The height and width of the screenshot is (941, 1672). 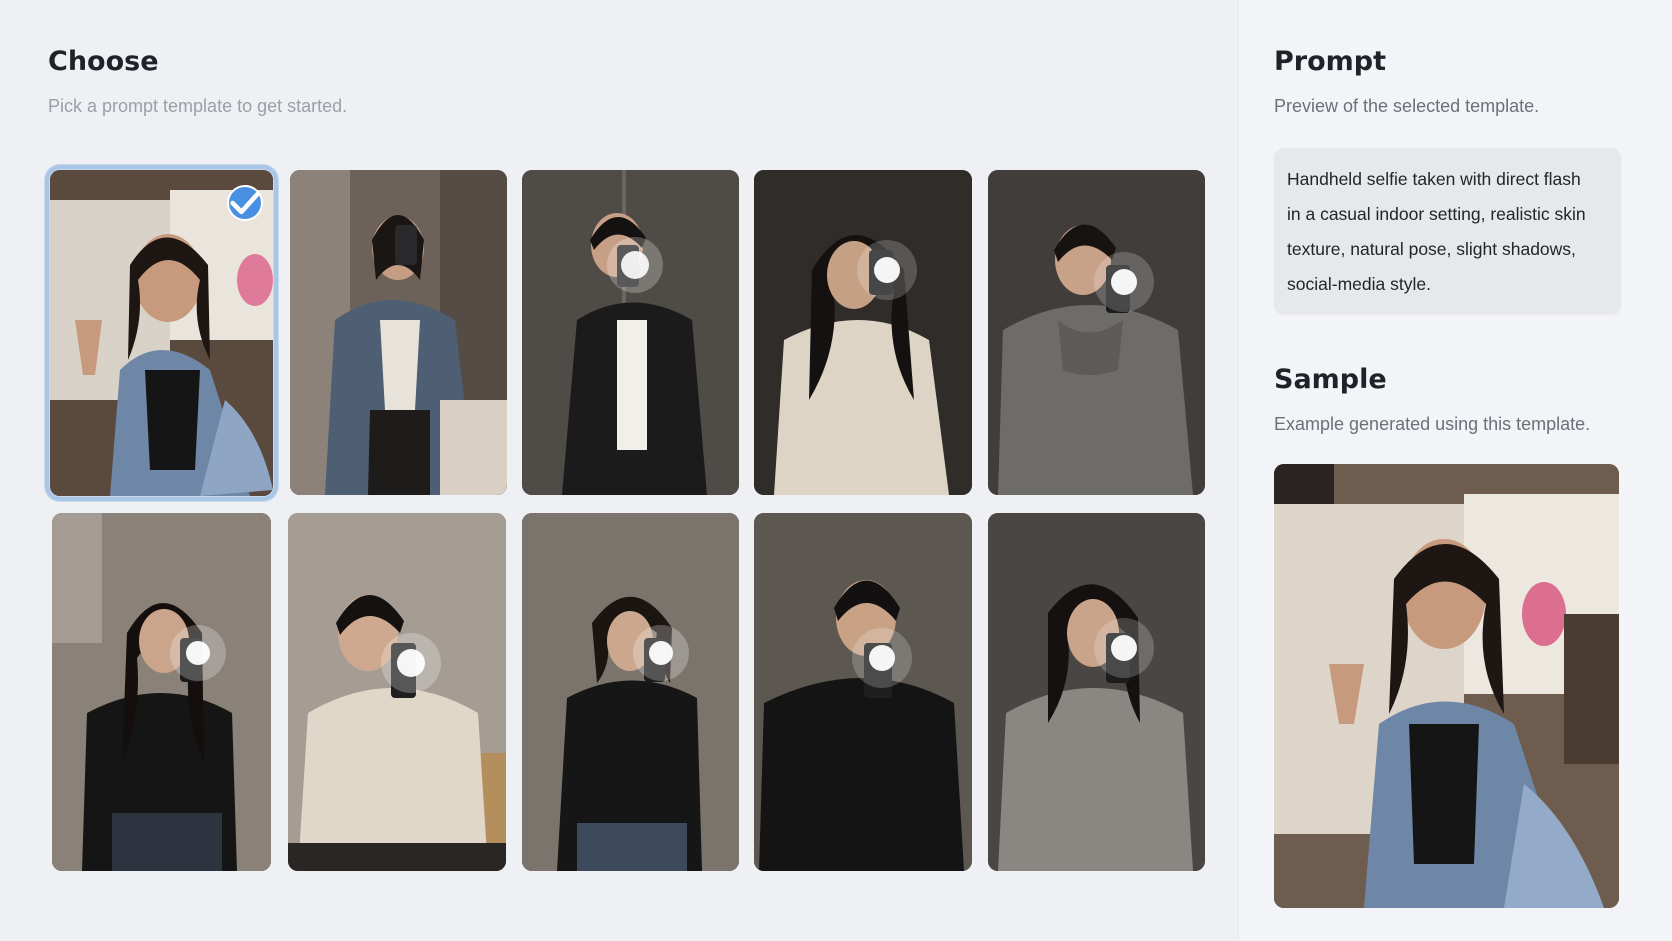 I want to click on prompt-line: texture, natural pose, slight shadows,, so click(x=1431, y=249).